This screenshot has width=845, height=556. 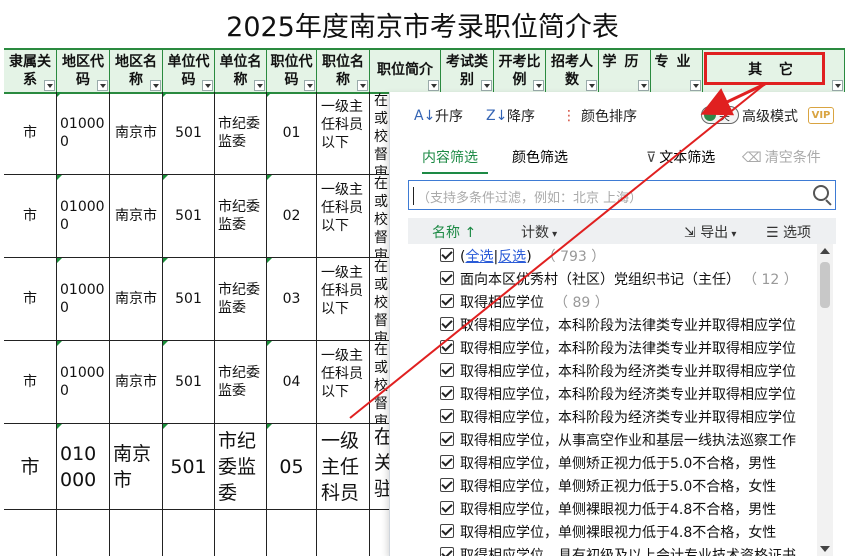 I want to click on header-cell: 隶属关系, so click(x=30, y=71).